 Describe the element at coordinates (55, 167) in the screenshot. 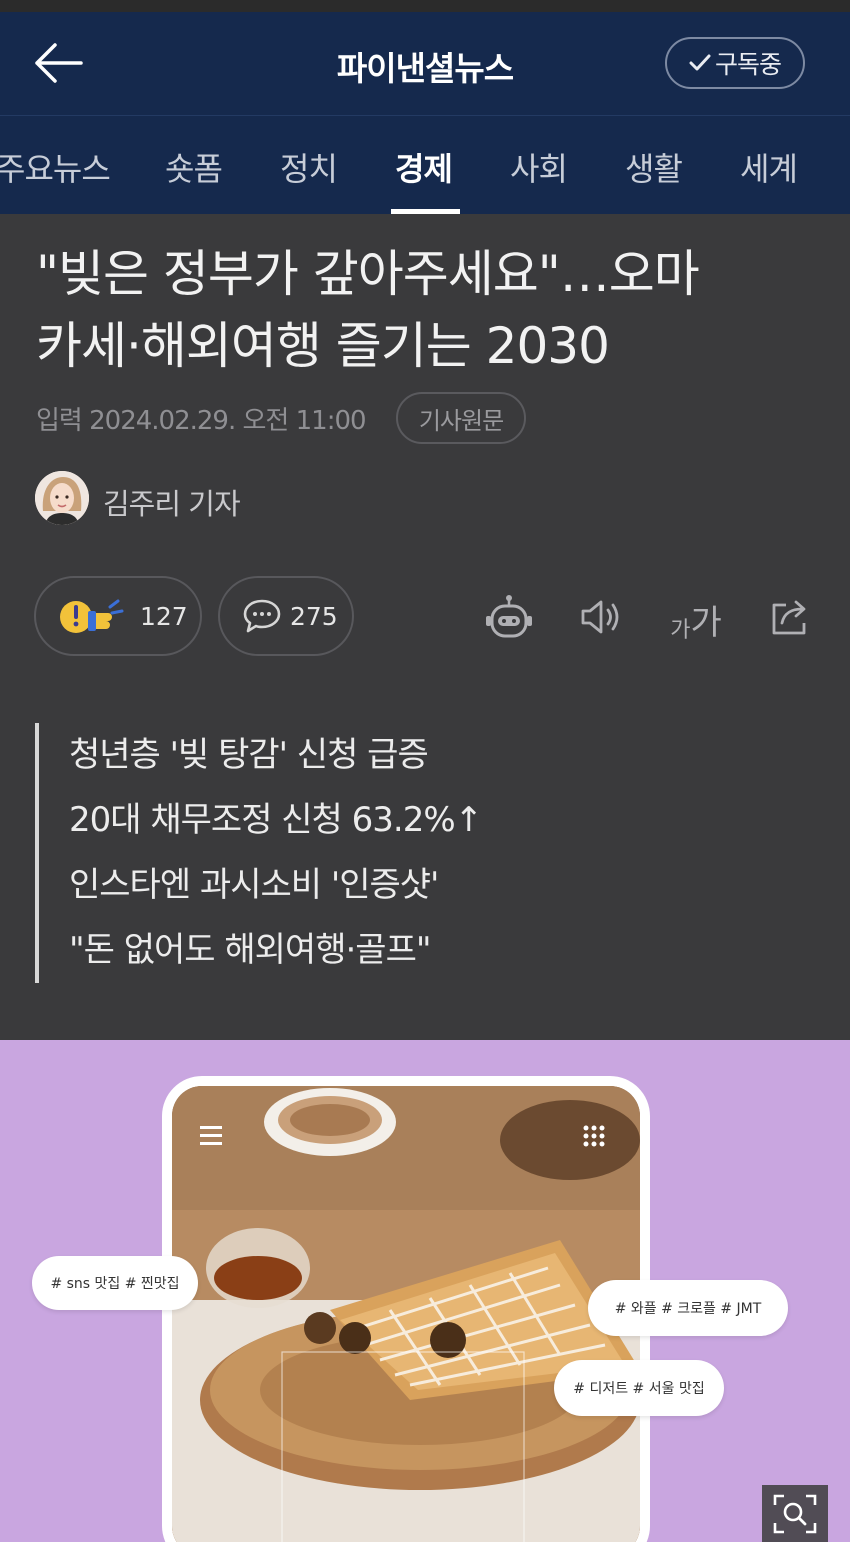

I see `tab-main-news: 주요뉴스` at that location.